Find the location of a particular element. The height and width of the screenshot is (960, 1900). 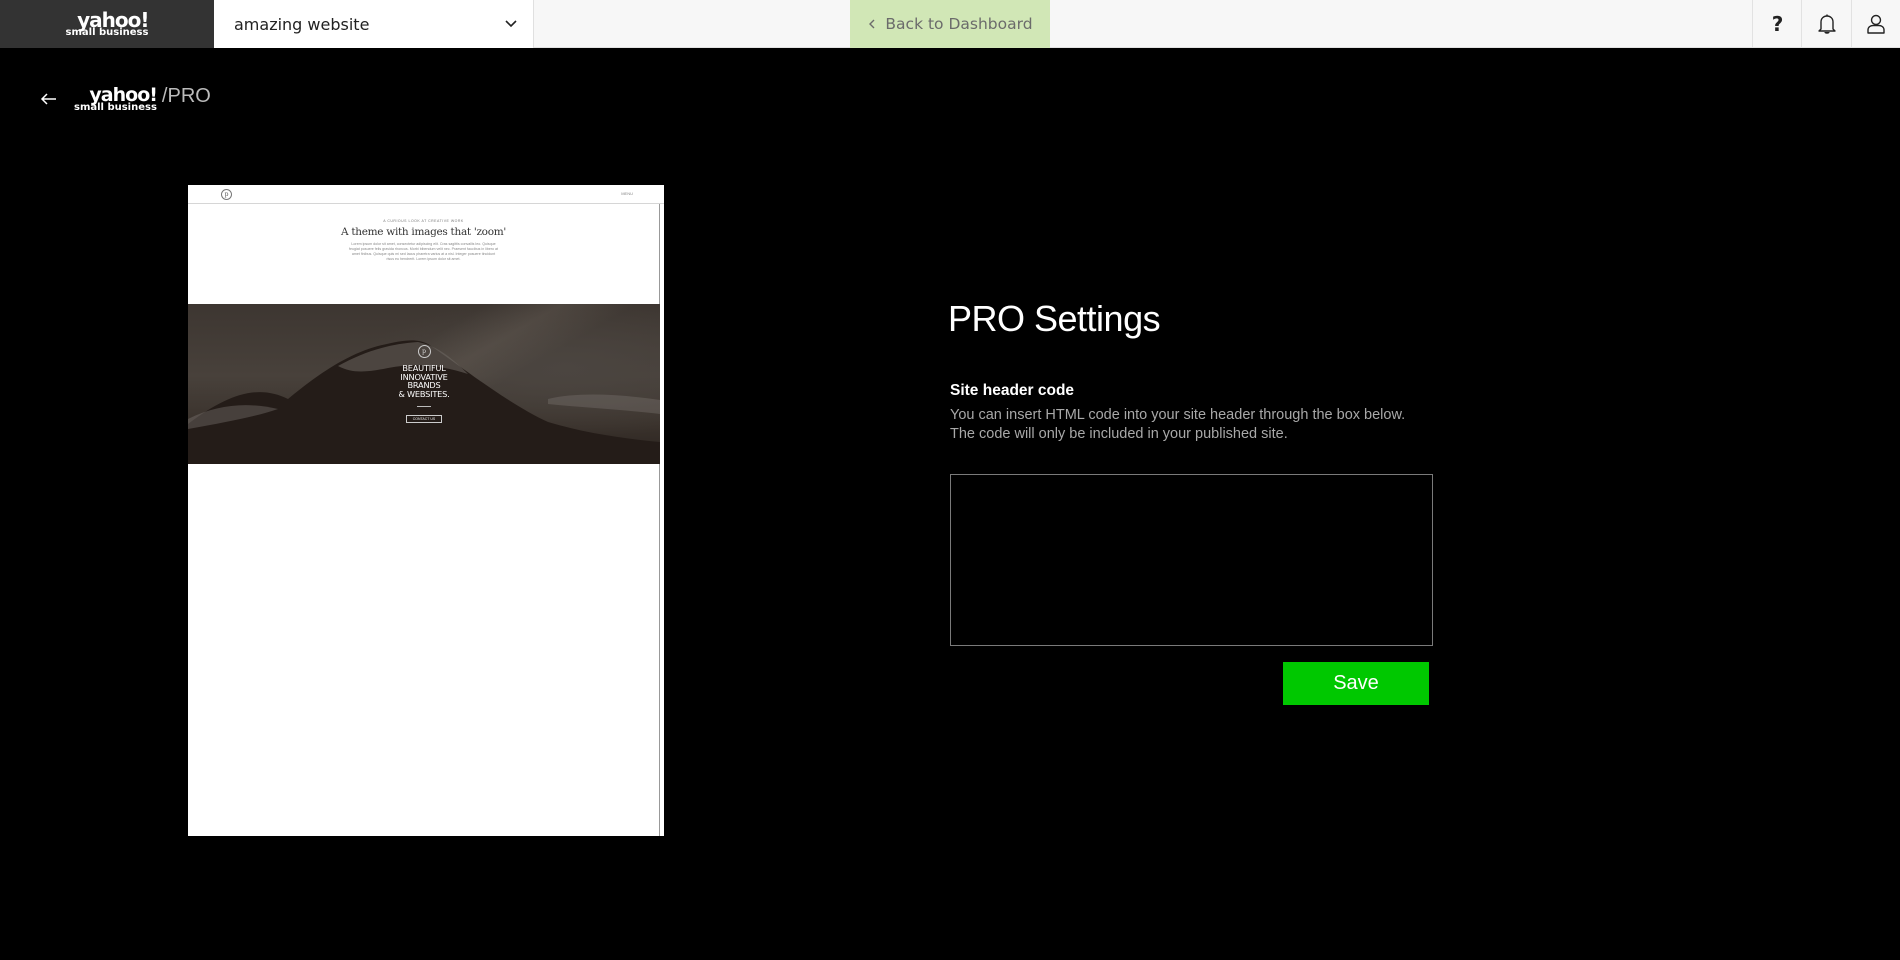

pro-subheader: yahoo! small business /PRO is located at coordinates (124, 99).